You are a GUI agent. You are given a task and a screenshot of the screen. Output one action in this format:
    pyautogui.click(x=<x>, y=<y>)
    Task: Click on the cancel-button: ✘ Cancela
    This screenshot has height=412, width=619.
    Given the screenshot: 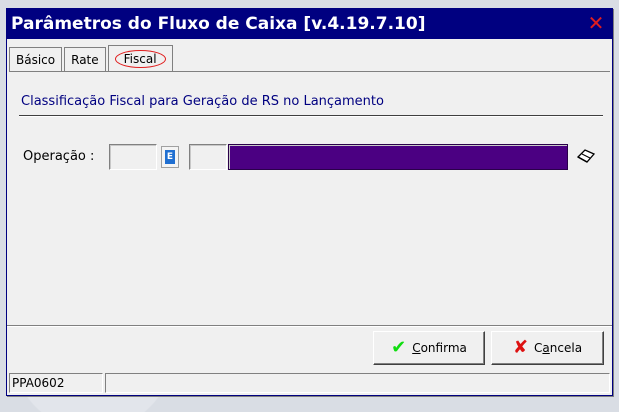 What is the action you would take?
    pyautogui.click(x=547, y=348)
    